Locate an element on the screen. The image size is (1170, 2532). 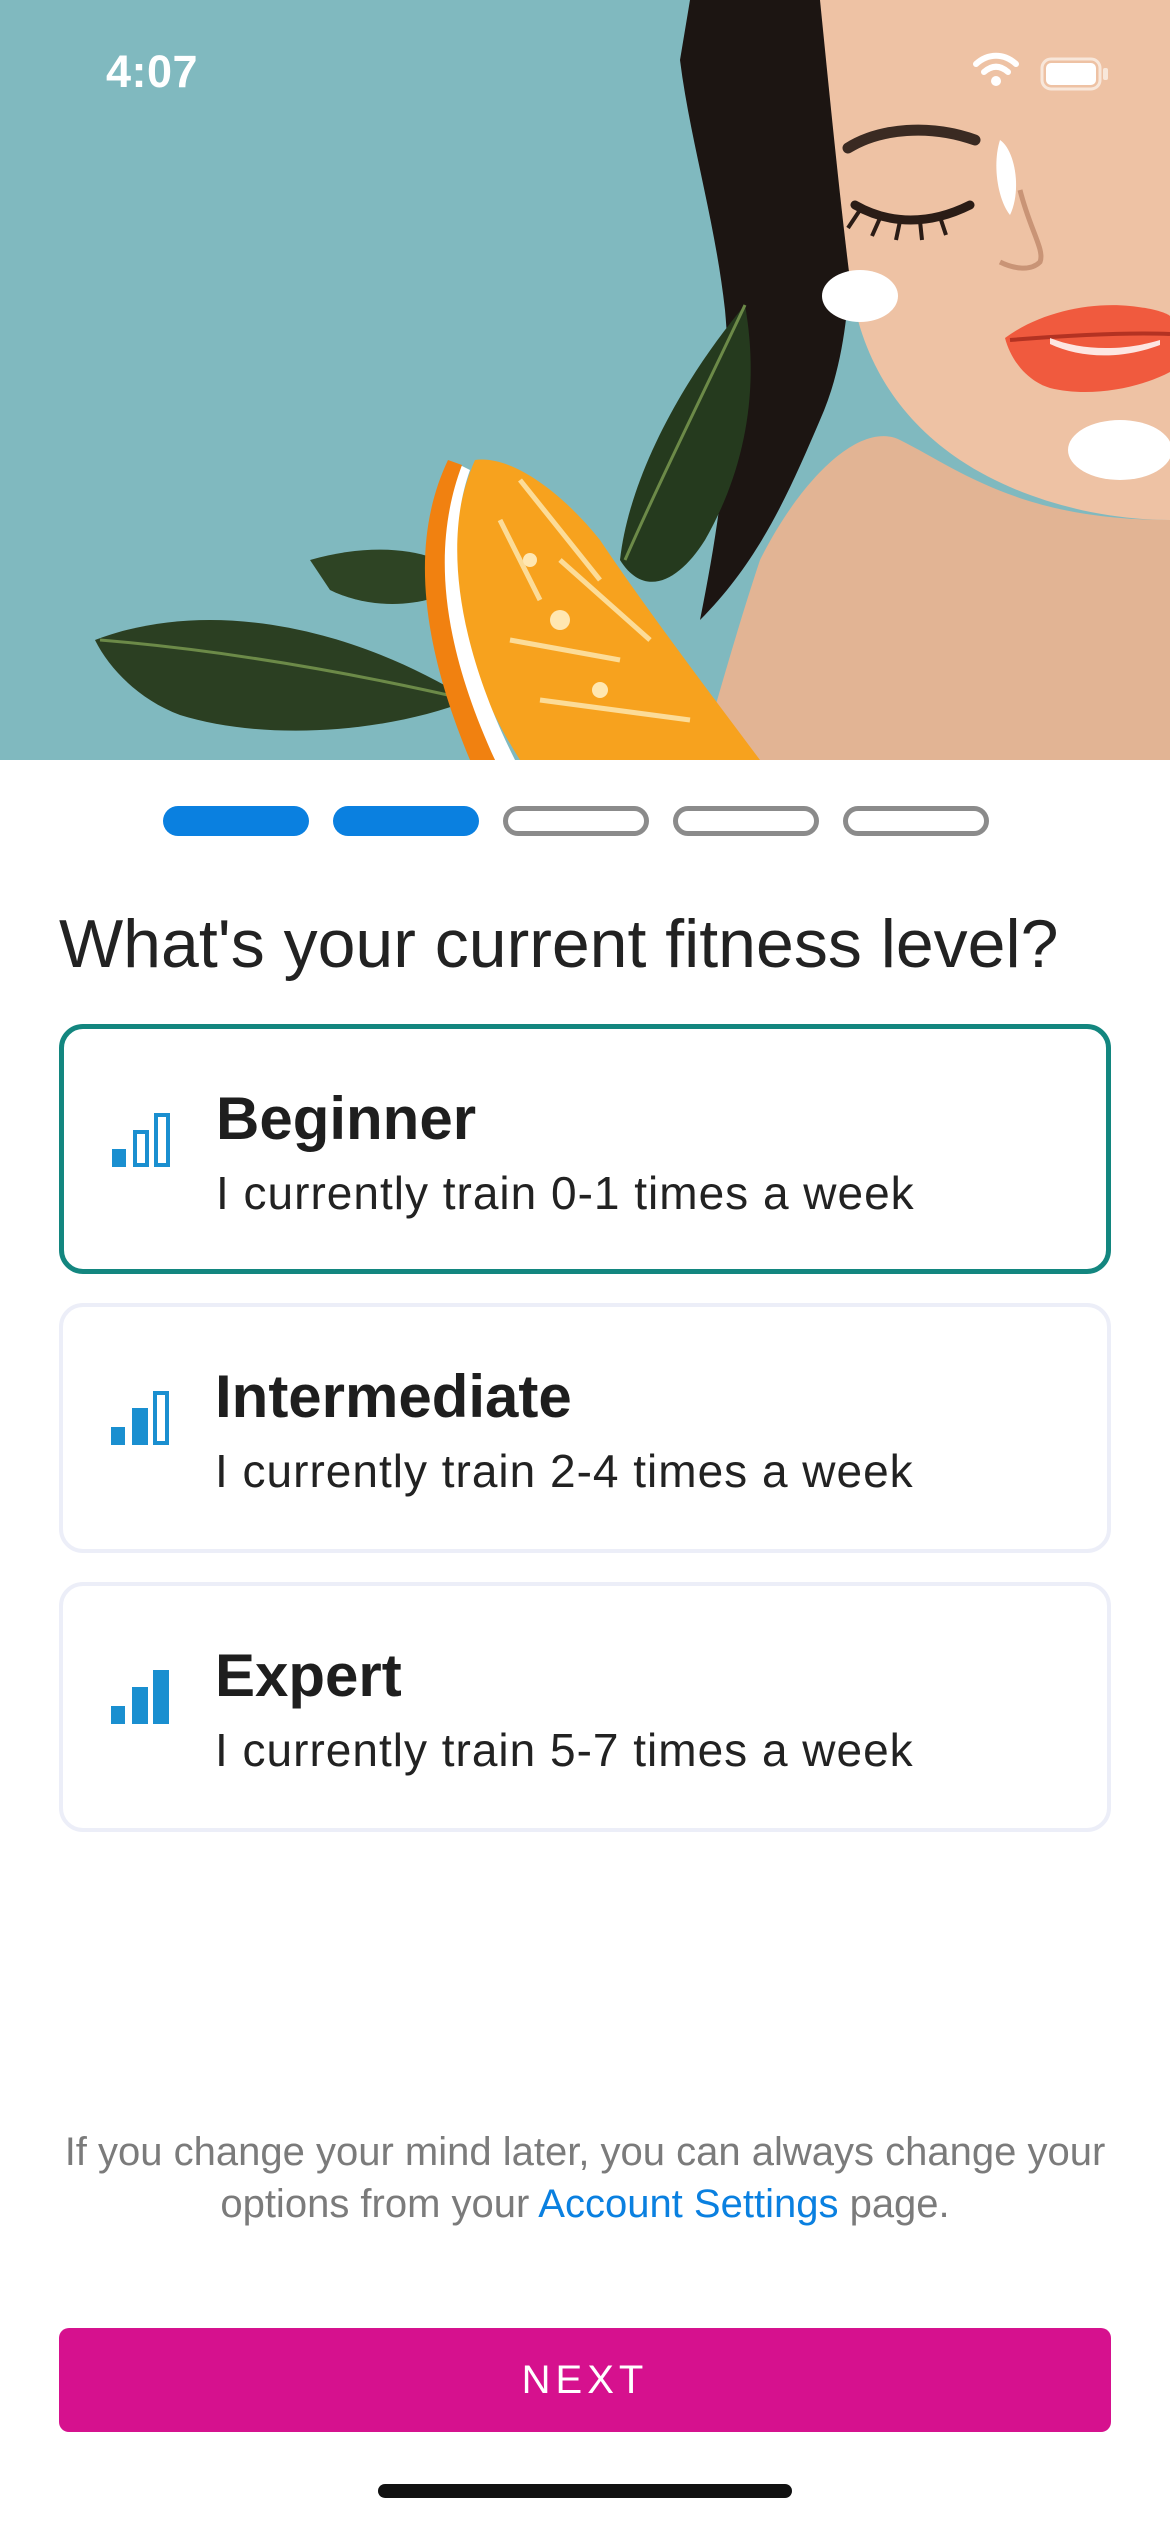
question-title: What's your current fitness level? is located at coordinates (559, 944).